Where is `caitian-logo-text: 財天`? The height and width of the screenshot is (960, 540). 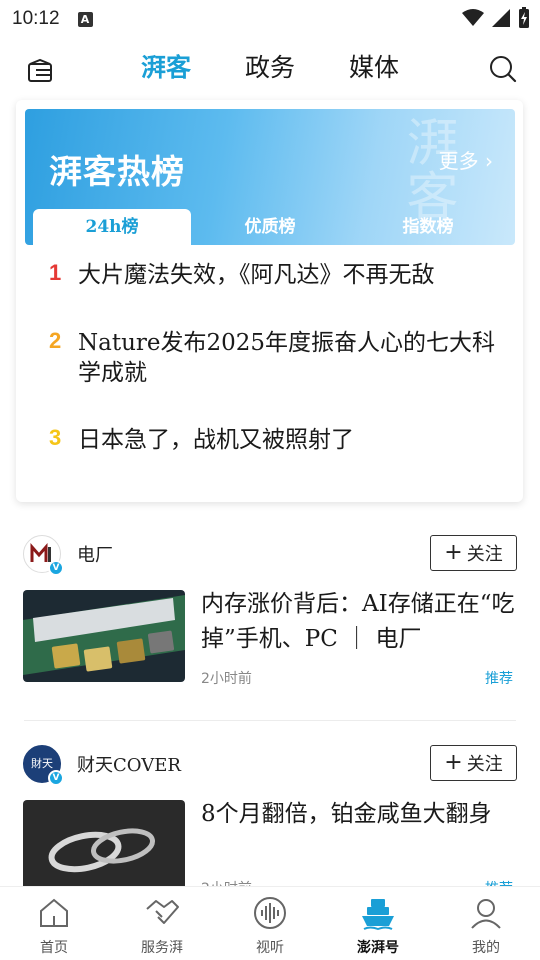 caitian-logo-text: 財天 is located at coordinates (42, 763).